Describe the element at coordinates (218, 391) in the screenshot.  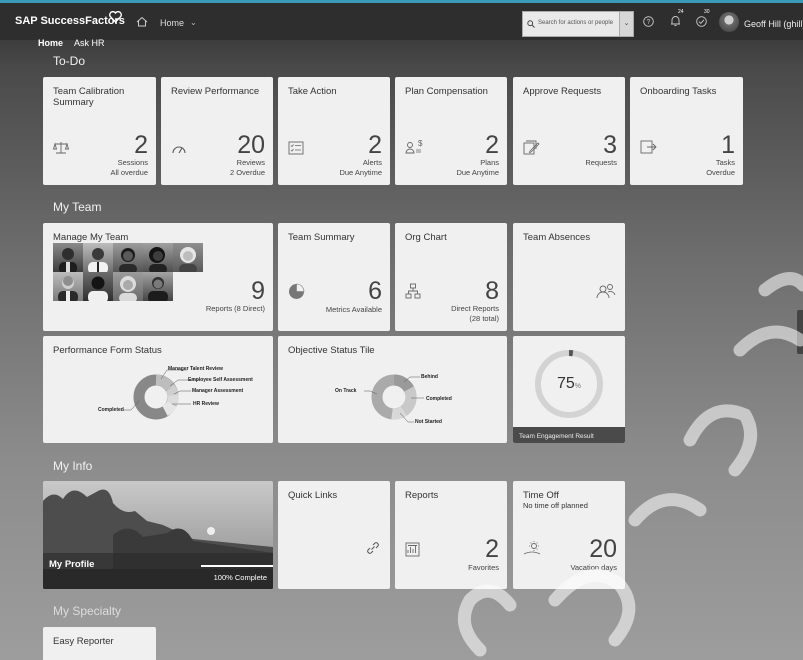
I see `chart-label: Manager Assessment` at that location.